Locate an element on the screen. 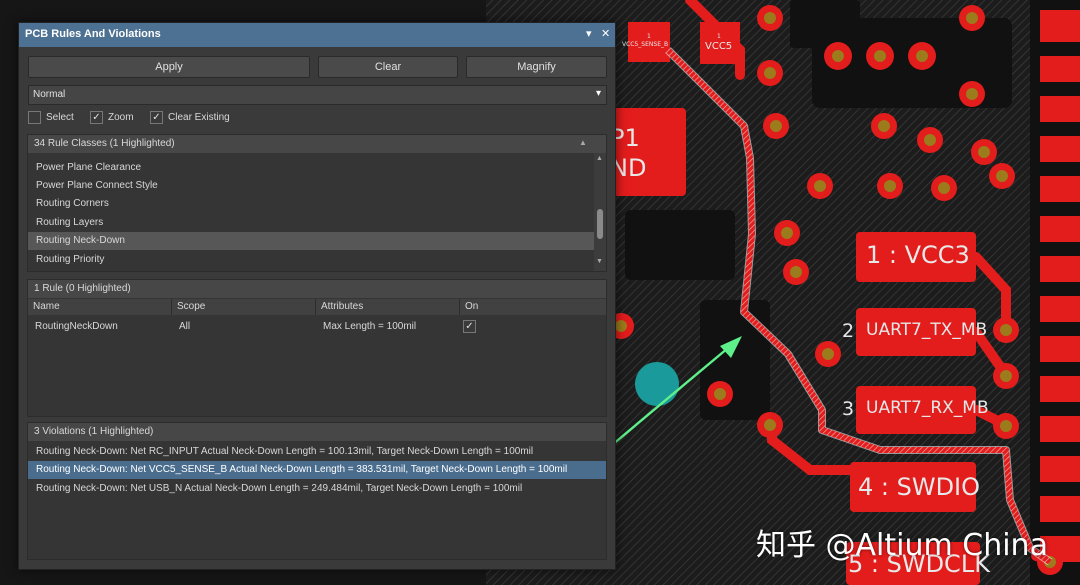  clear-existing-checkbox: ✓ is located at coordinates (156, 117).